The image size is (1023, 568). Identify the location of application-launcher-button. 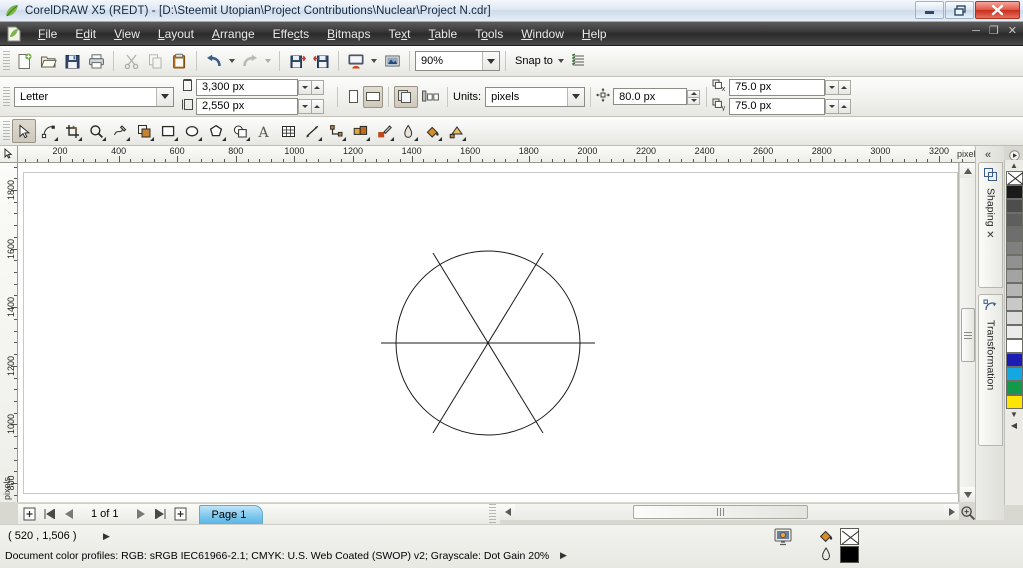
(392, 61).